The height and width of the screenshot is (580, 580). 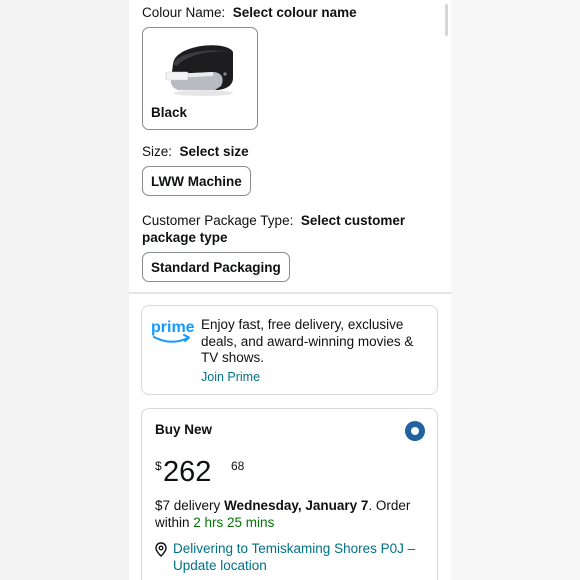 What do you see at coordinates (184, 429) in the screenshot?
I see `buy-new-title: Buy New` at bounding box center [184, 429].